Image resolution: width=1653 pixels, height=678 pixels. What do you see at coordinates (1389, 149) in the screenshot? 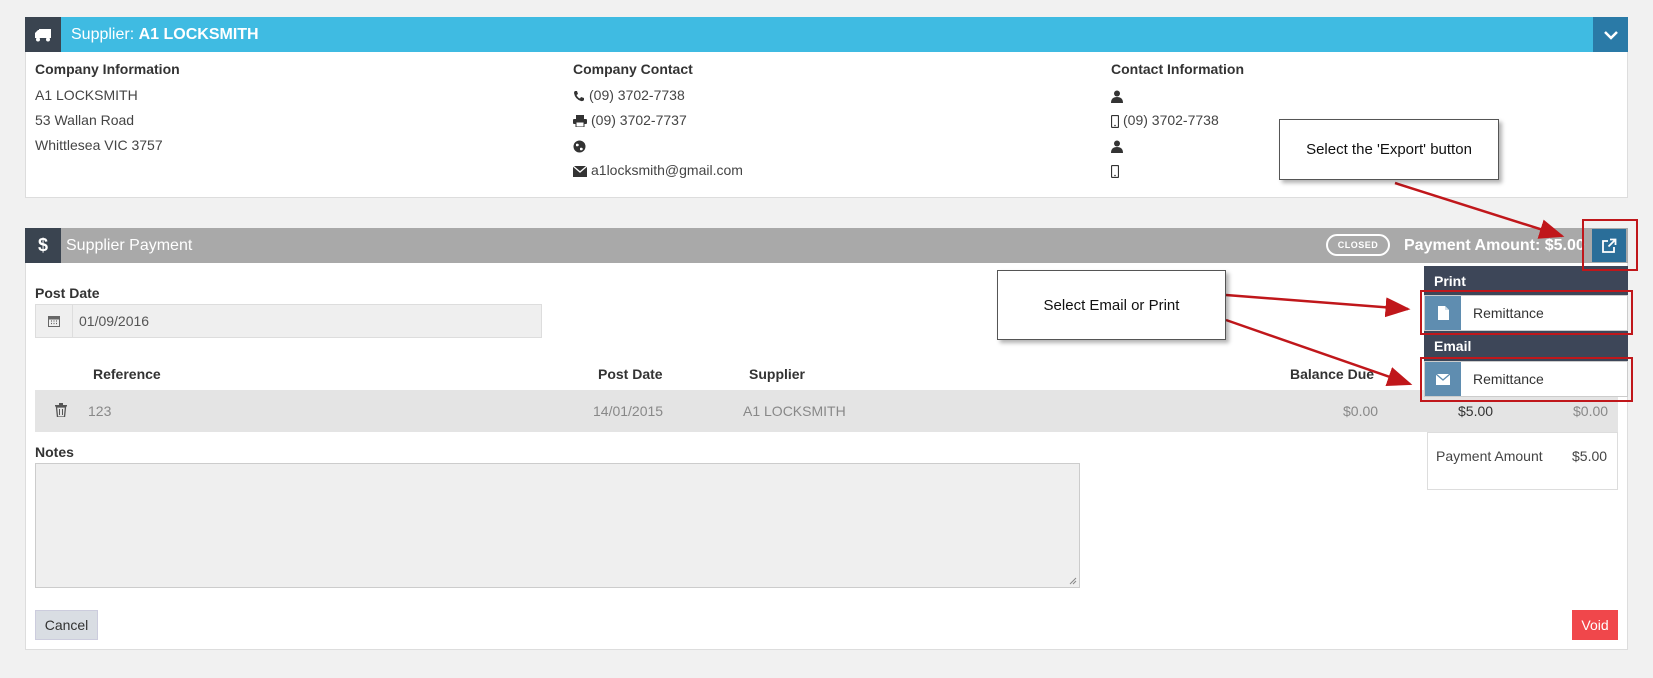
I see `export-callout: Select the 'Export' button` at bounding box center [1389, 149].